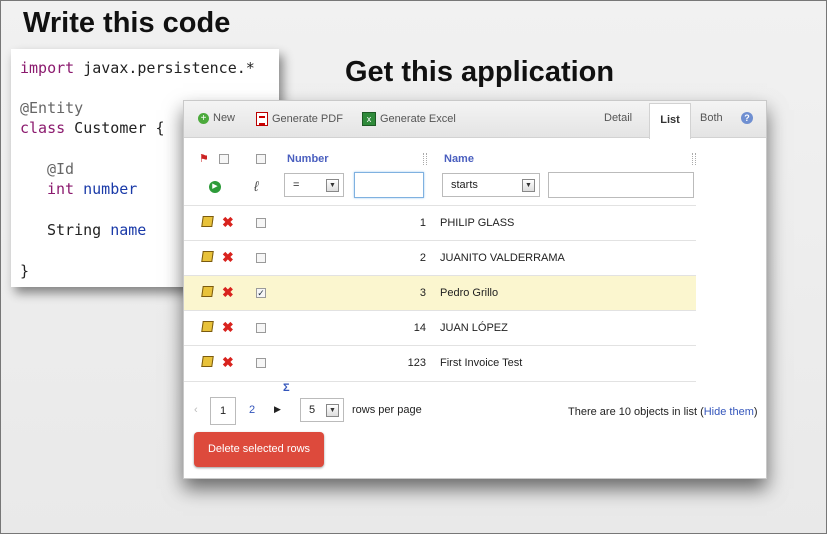  I want to click on row-number: 3, so click(422, 293).